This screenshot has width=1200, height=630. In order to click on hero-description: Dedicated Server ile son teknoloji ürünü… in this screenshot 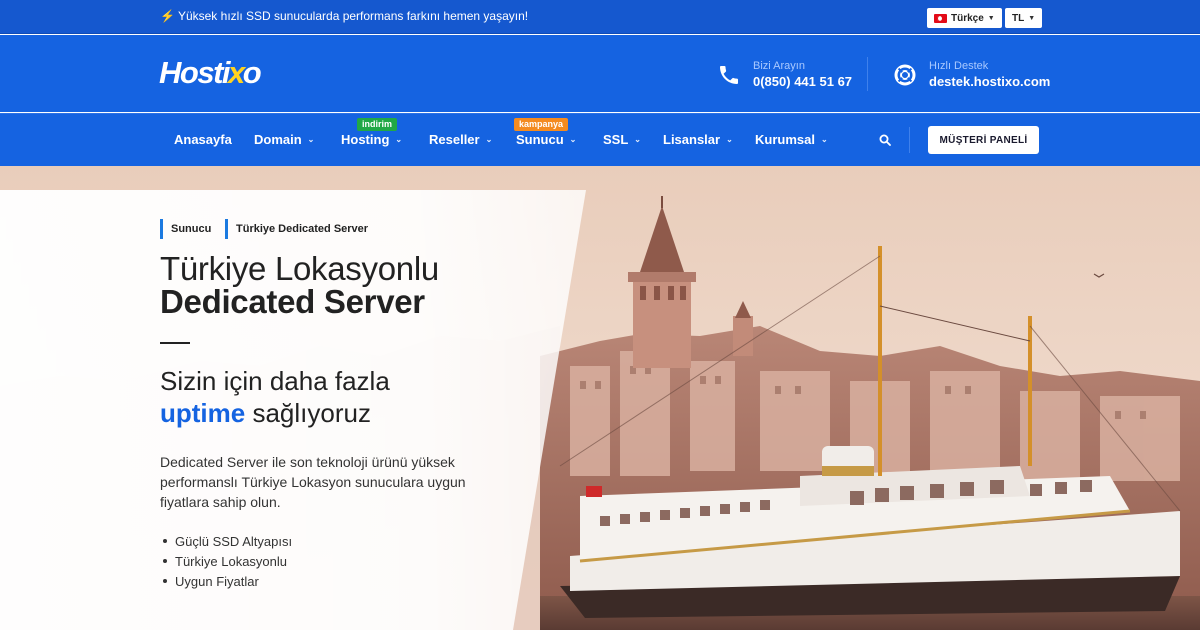, I will do `click(313, 482)`.